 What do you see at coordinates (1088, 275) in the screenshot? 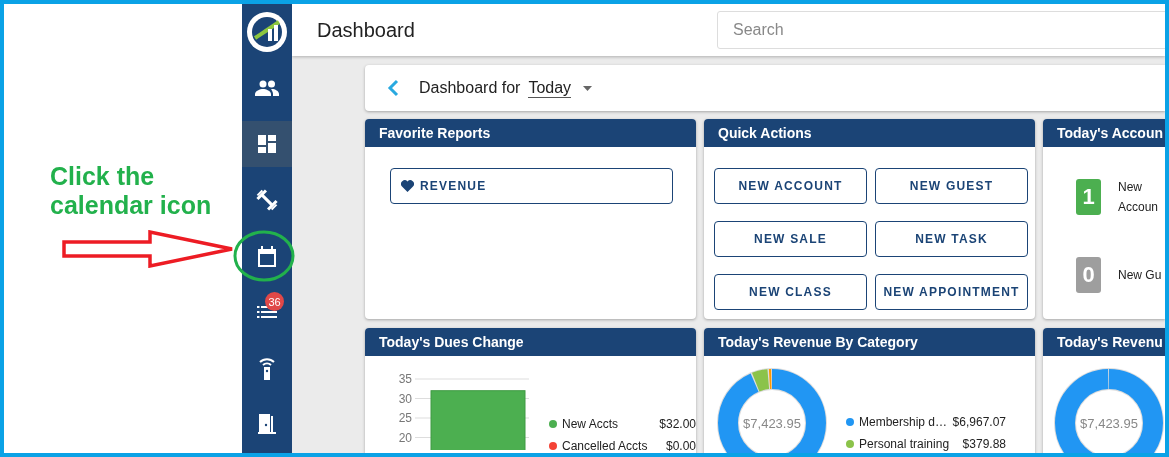
I see `count-tile: 0` at bounding box center [1088, 275].